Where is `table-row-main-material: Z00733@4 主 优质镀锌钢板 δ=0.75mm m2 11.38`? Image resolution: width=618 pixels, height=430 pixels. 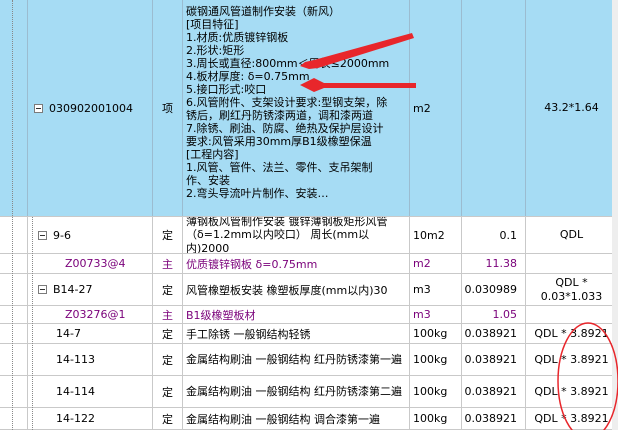
table-row-main-material: Z00733@4 主 优质镀锌钢板 δ=0.75mm m2 11.38 is located at coordinates (309, 264).